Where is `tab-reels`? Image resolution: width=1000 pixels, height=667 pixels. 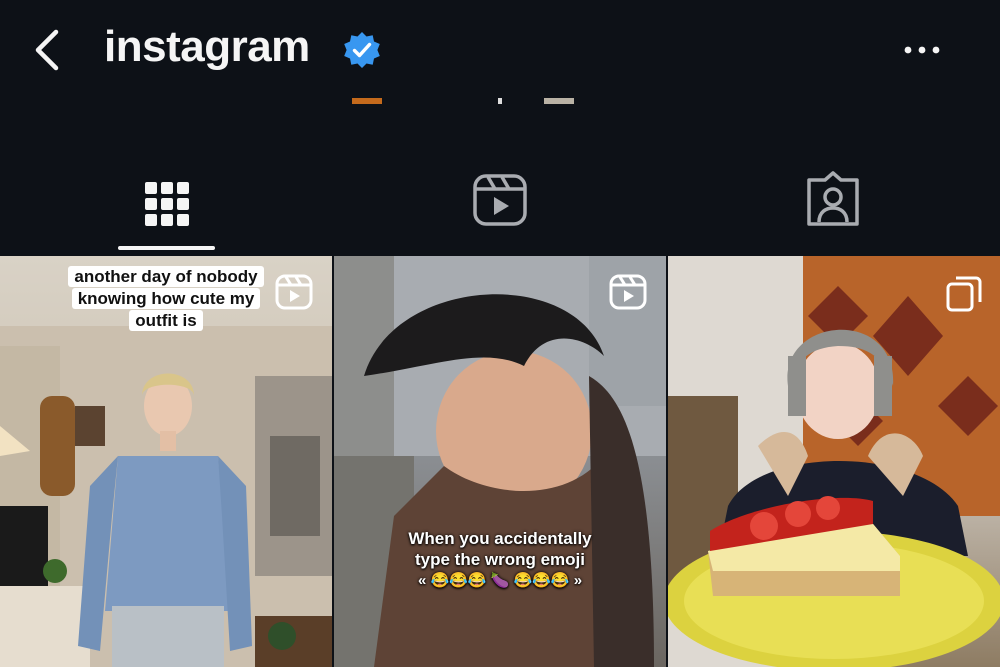 tab-reels is located at coordinates (499, 208).